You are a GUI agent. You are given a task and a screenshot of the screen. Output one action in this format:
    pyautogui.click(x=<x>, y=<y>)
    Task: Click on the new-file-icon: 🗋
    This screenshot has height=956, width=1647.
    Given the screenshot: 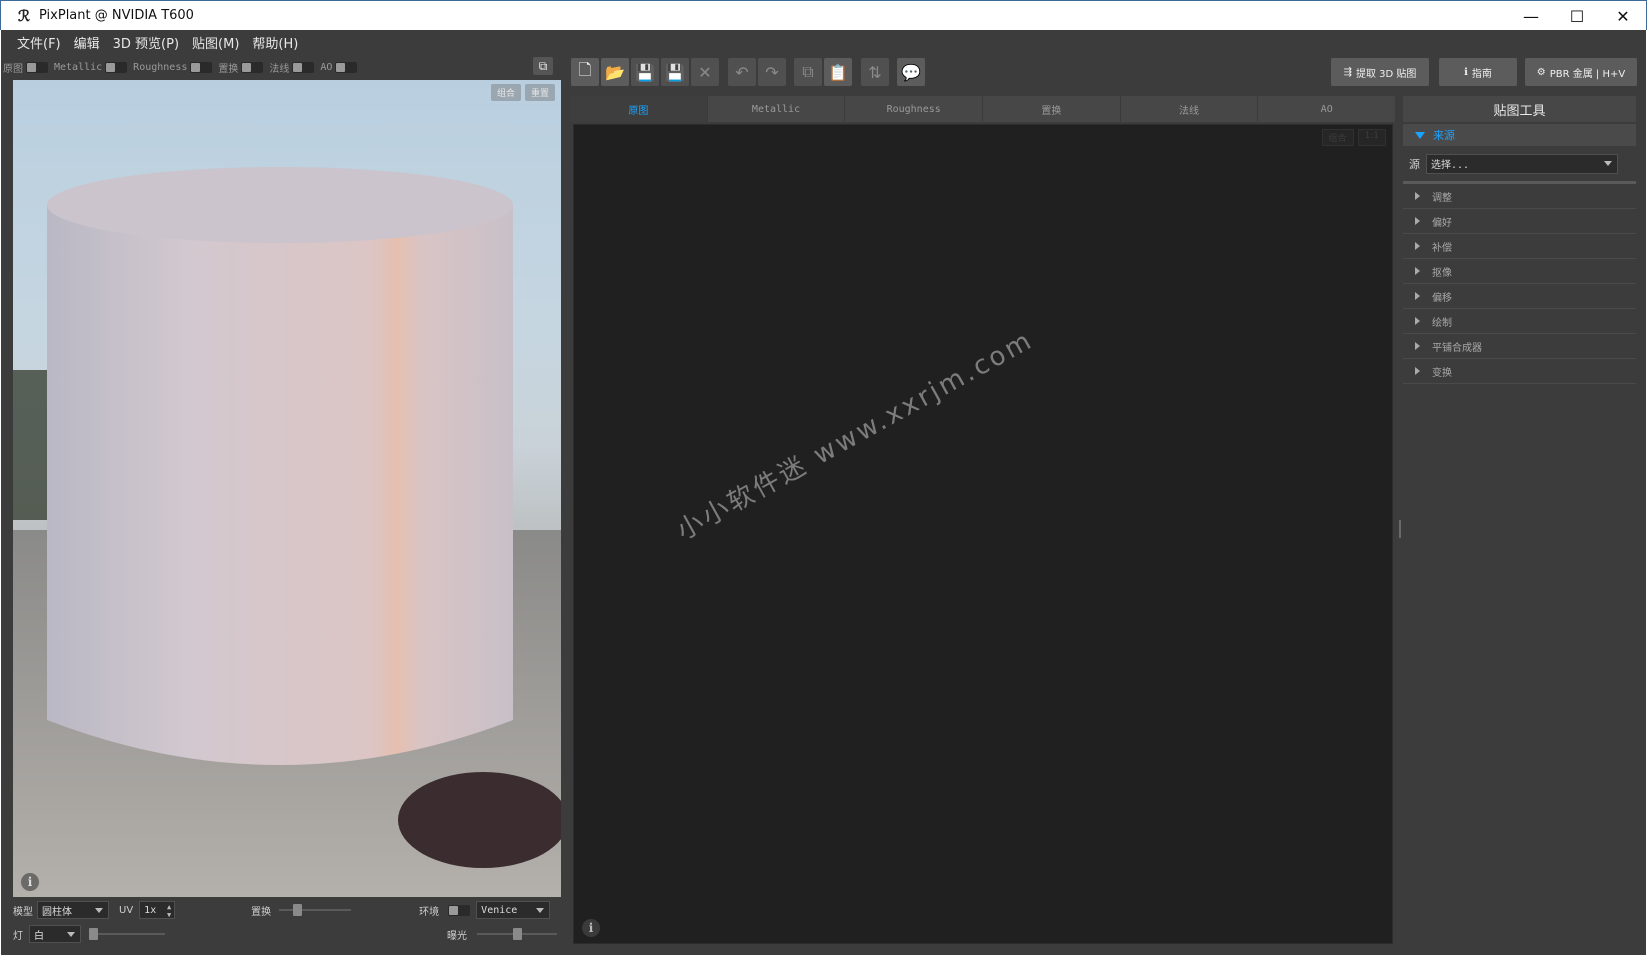 What is the action you would take?
    pyautogui.click(x=585, y=69)
    